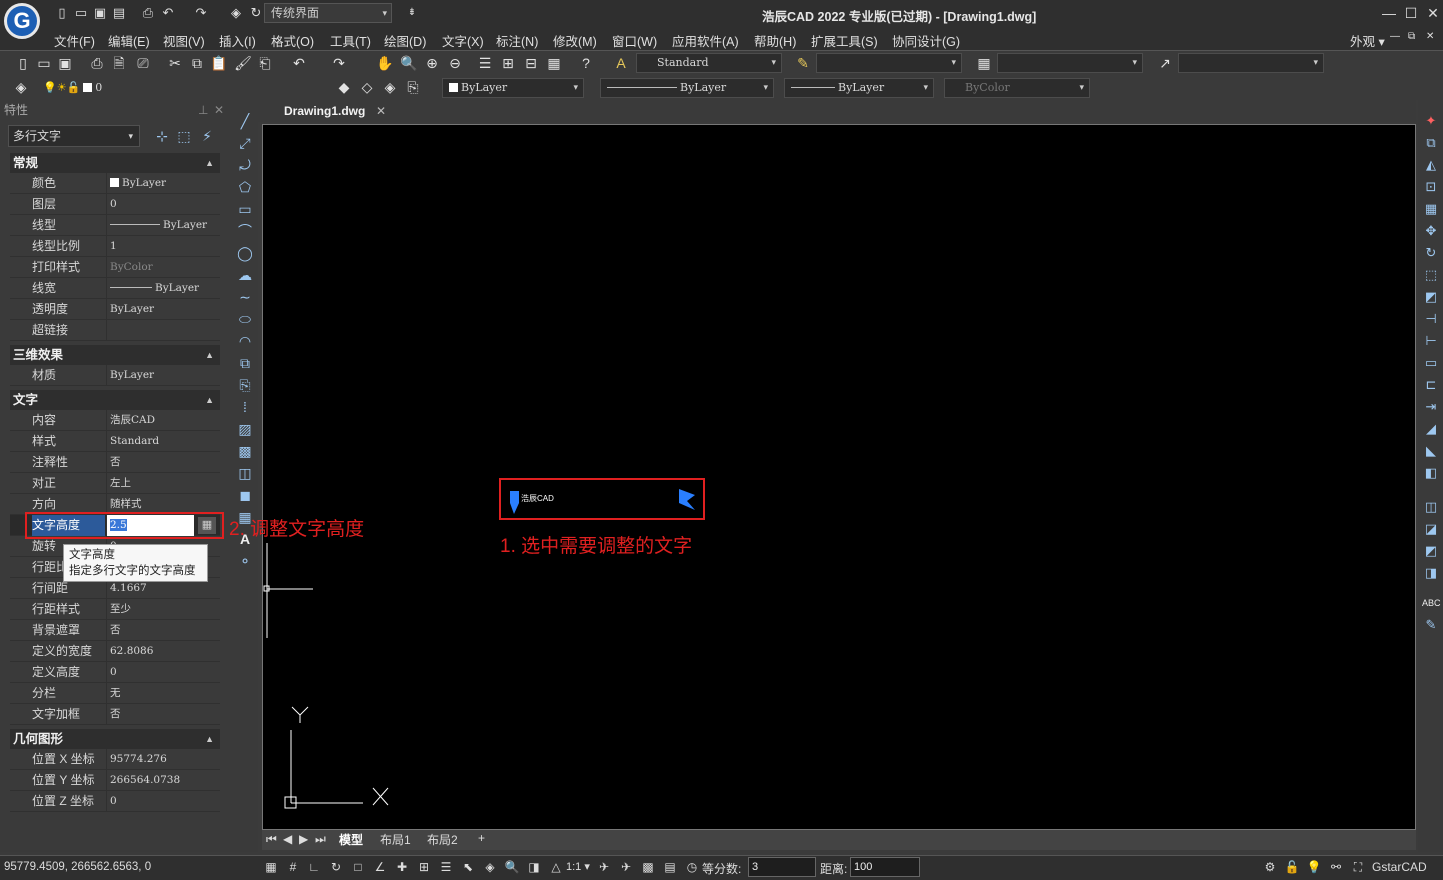 This screenshot has height=880, width=1443. What do you see at coordinates (163, 693) in the screenshot?
I see `property-value: 无` at bounding box center [163, 693].